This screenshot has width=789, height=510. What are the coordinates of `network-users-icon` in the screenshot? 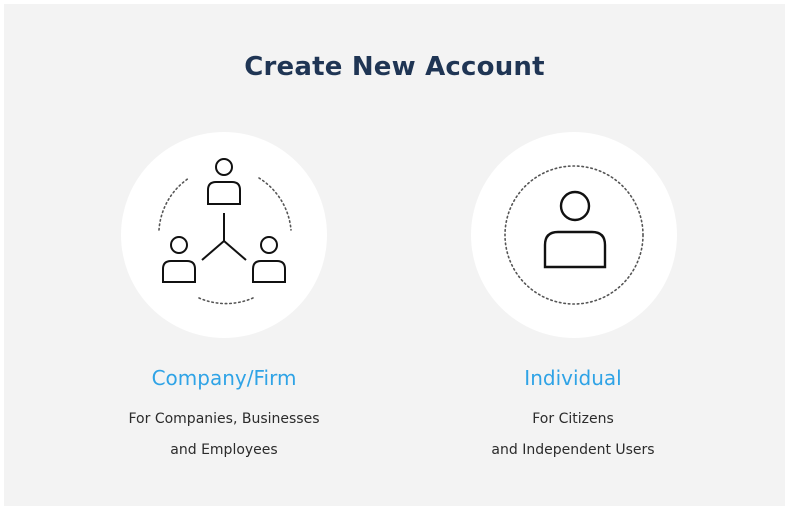 It's located at (225, 231).